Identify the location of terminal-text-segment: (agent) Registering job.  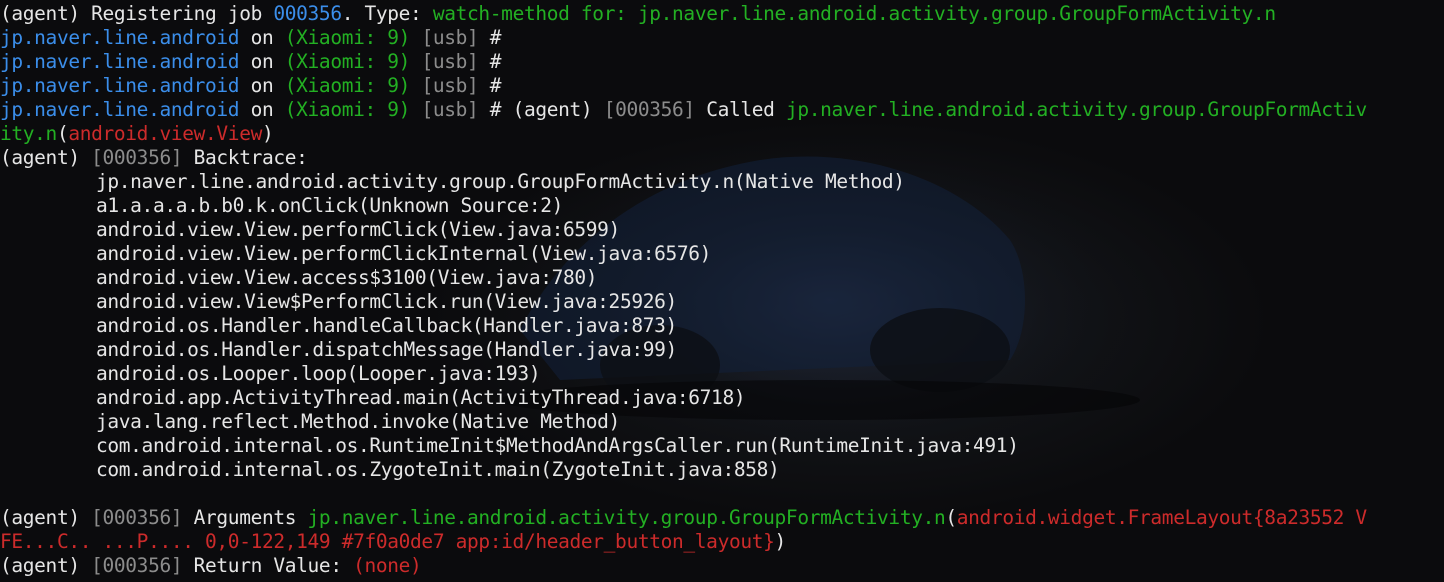
(137, 13).